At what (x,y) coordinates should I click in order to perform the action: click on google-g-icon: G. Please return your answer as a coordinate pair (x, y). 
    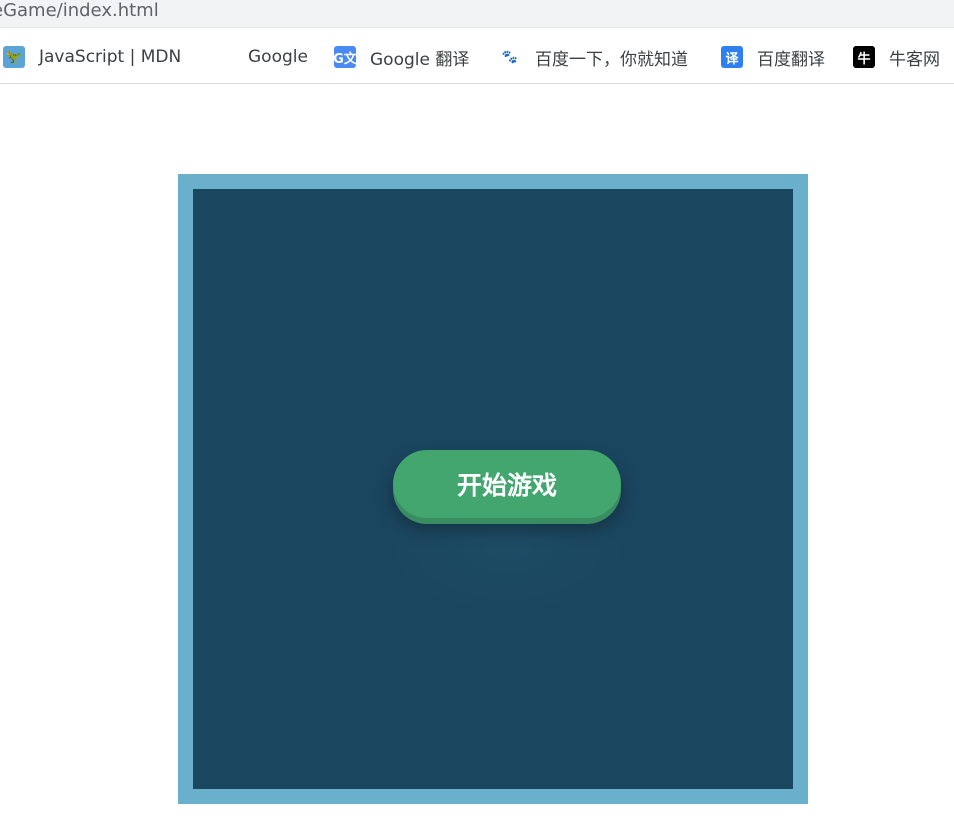
    Looking at the image, I should click on (223, 57).